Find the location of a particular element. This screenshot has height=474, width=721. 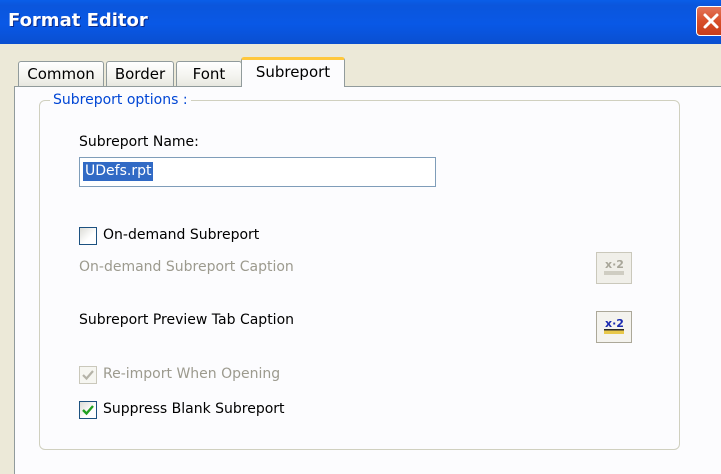

suppress-blank-checkbox is located at coordinates (88, 410).